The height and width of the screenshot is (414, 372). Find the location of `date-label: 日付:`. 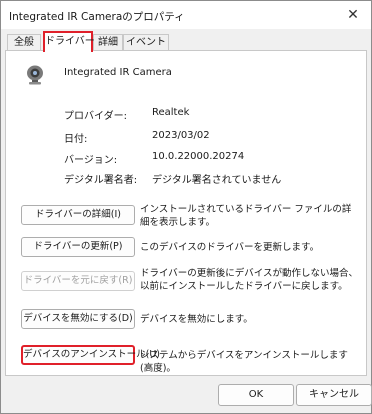

date-label: 日付: is located at coordinates (76, 139).